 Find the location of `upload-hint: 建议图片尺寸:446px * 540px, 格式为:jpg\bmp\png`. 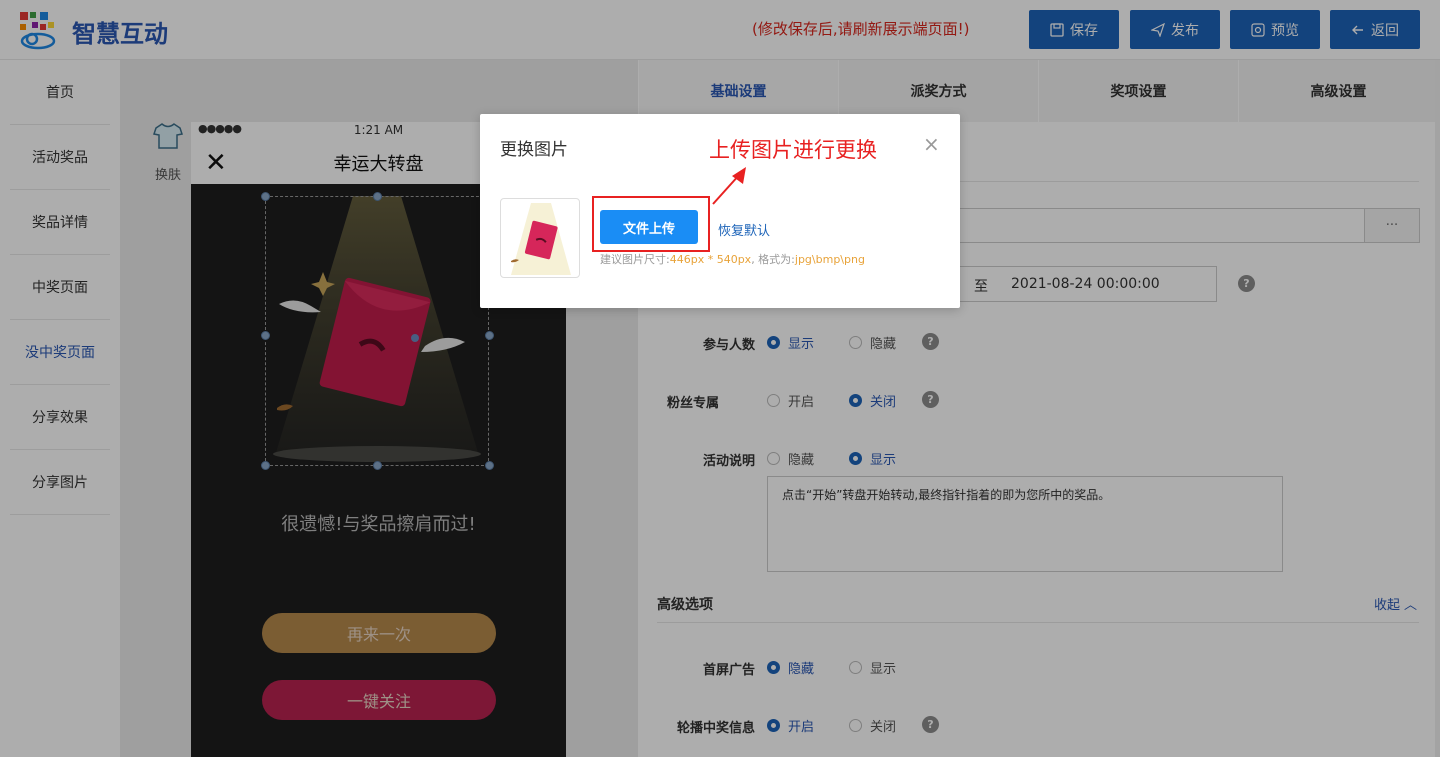

upload-hint: 建议图片尺寸:446px * 540px, 格式为:jpg\bmp\png is located at coordinates (732, 259).